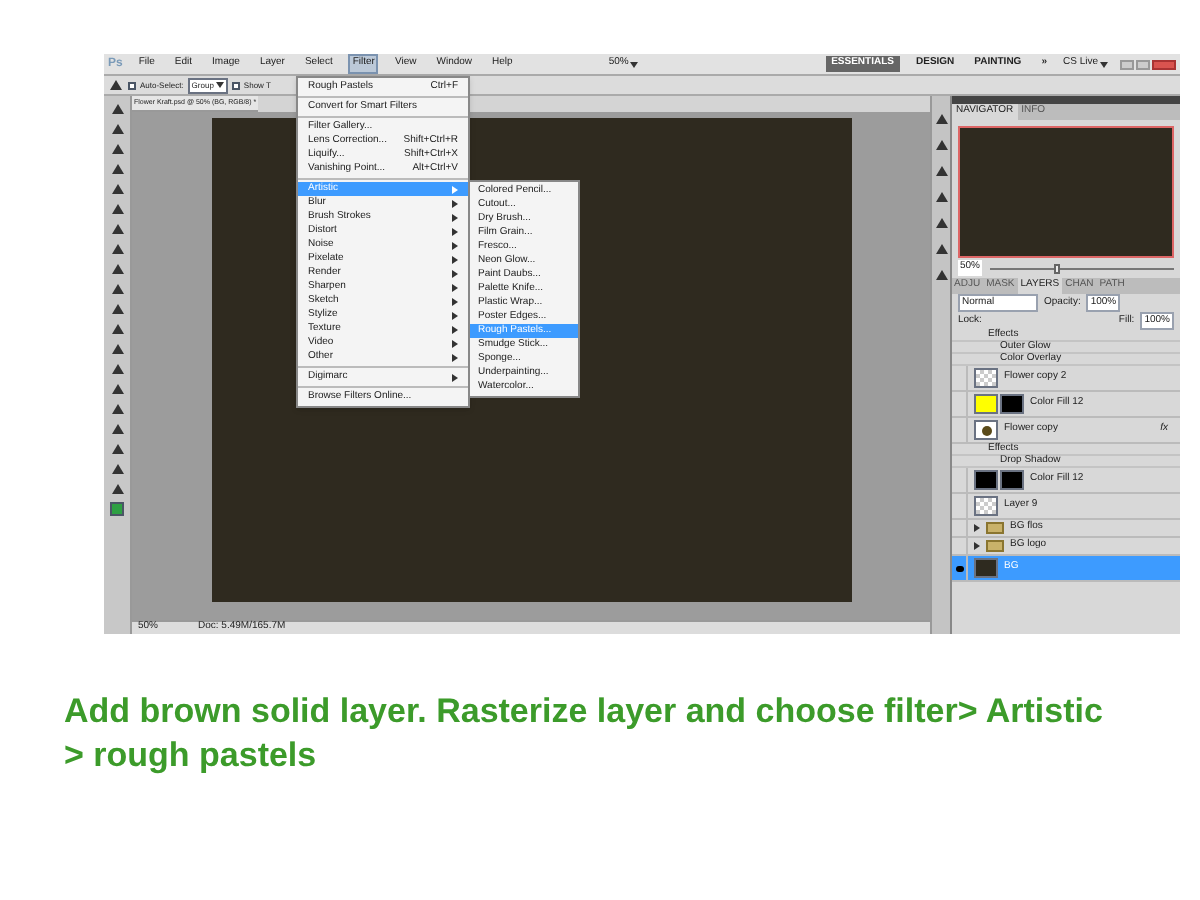  What do you see at coordinates (986, 430) in the screenshot?
I see `flower-thumbnail` at bounding box center [986, 430].